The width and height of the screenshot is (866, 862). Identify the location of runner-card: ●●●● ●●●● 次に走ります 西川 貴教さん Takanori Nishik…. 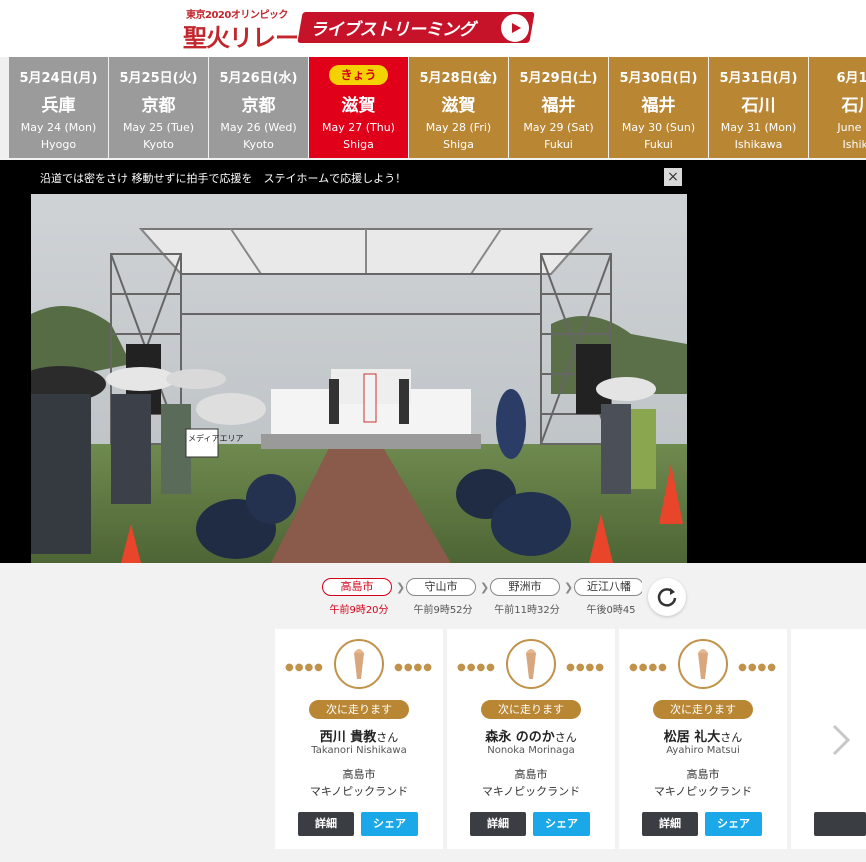
(359, 739).